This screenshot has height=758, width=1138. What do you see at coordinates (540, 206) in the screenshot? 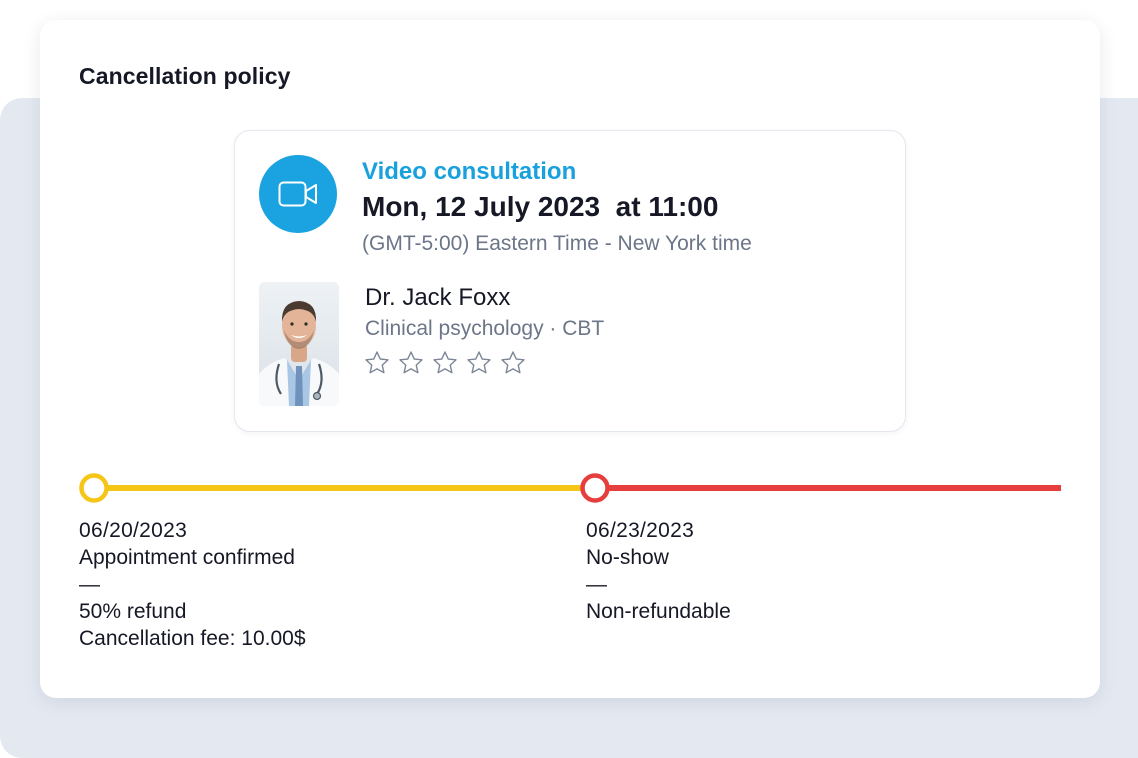
I see `appointment-datetime: Mon, 12 July 2023 at 11:00` at bounding box center [540, 206].